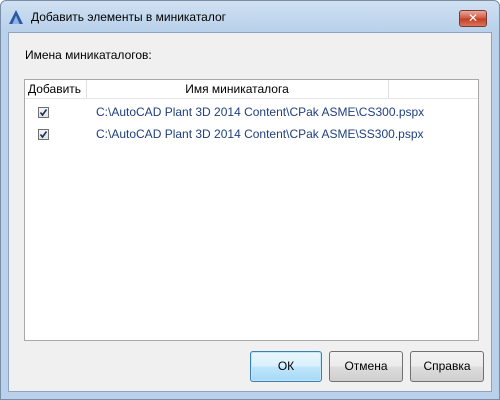 The width and height of the screenshot is (500, 400). What do you see at coordinates (88, 55) in the screenshot?
I see `catalog-names-label: Имена миникаталогов:` at bounding box center [88, 55].